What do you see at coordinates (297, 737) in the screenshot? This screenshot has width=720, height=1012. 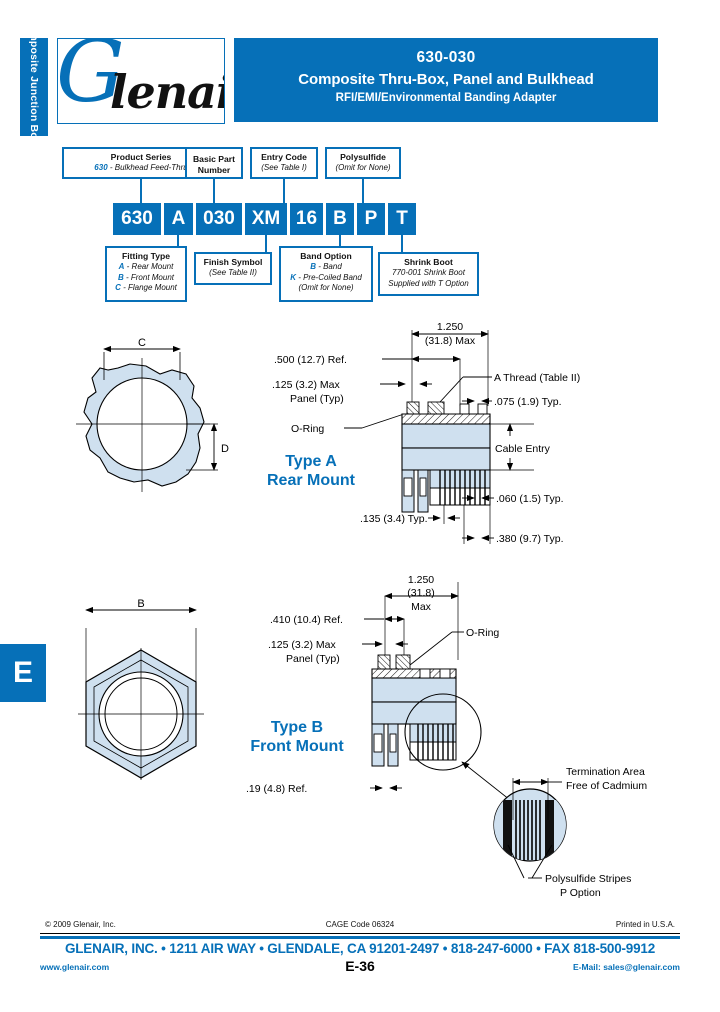 I see `type-b-label: Type B Front Mount` at bounding box center [297, 737].